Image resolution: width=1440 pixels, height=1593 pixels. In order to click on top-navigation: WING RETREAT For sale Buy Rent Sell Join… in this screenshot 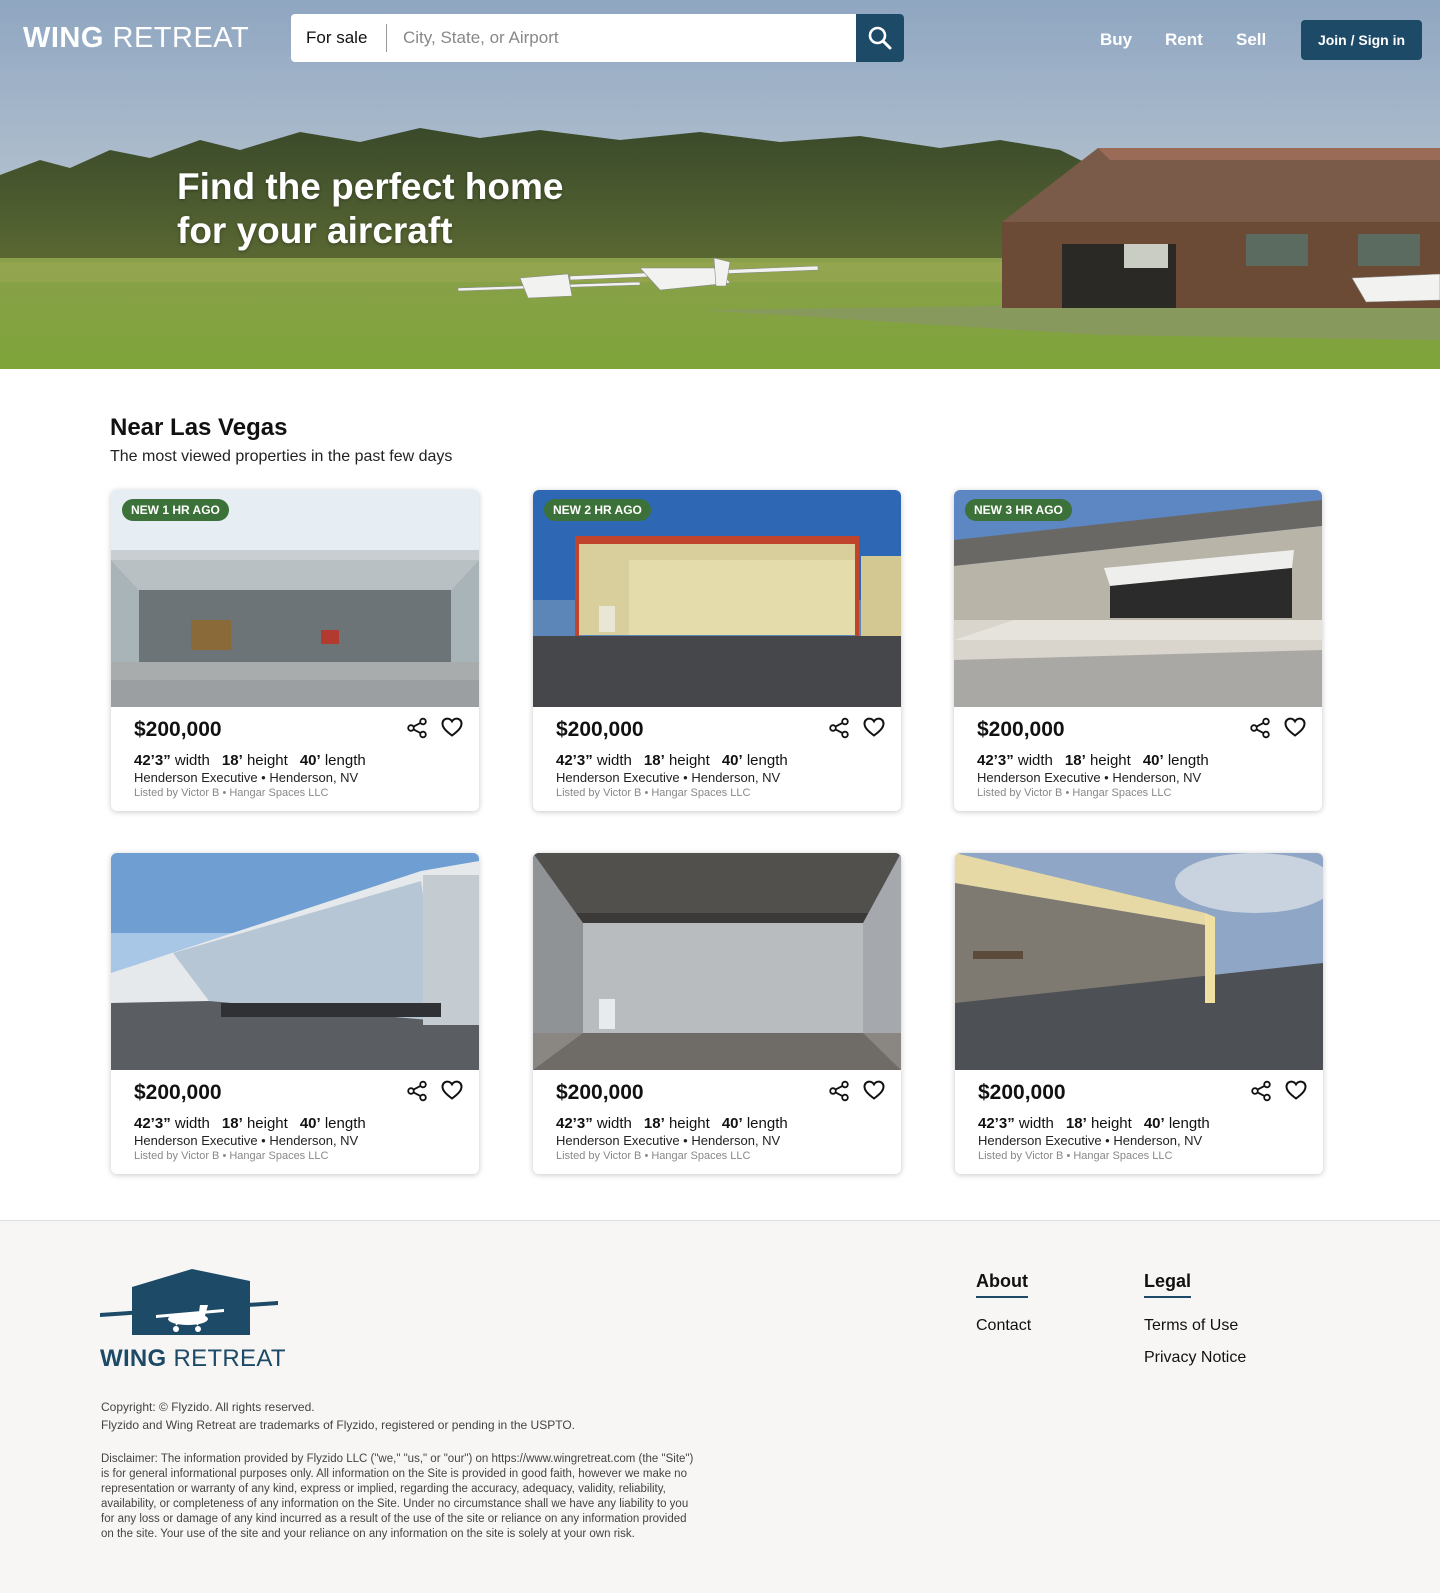, I will do `click(720, 40)`.